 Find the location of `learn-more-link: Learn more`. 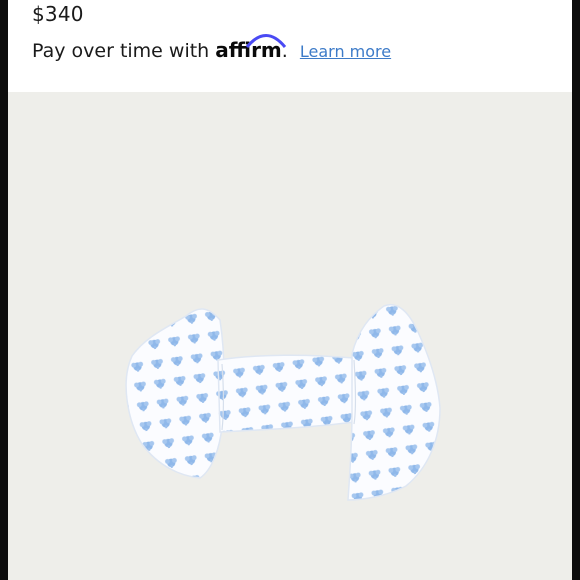

learn-more-link: Learn more is located at coordinates (345, 51).